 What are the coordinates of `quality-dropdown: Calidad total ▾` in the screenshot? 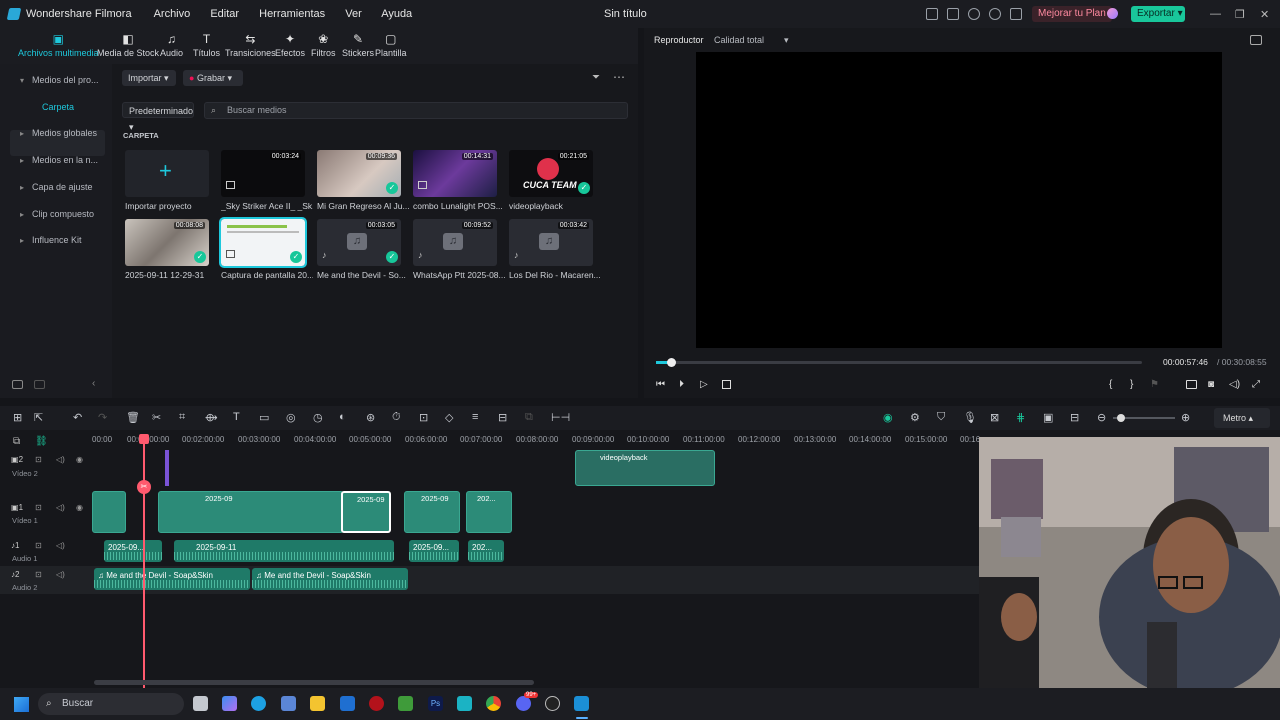 It's located at (751, 40).